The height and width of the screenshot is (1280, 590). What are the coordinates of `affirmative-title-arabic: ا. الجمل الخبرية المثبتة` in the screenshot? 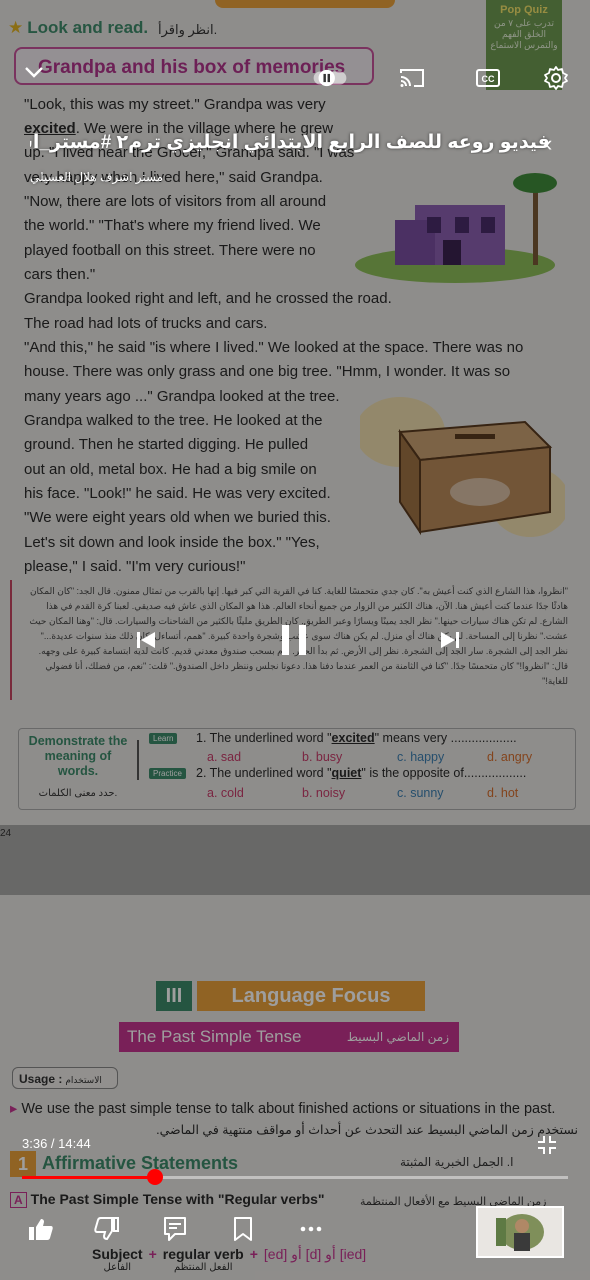 It's located at (457, 1162).